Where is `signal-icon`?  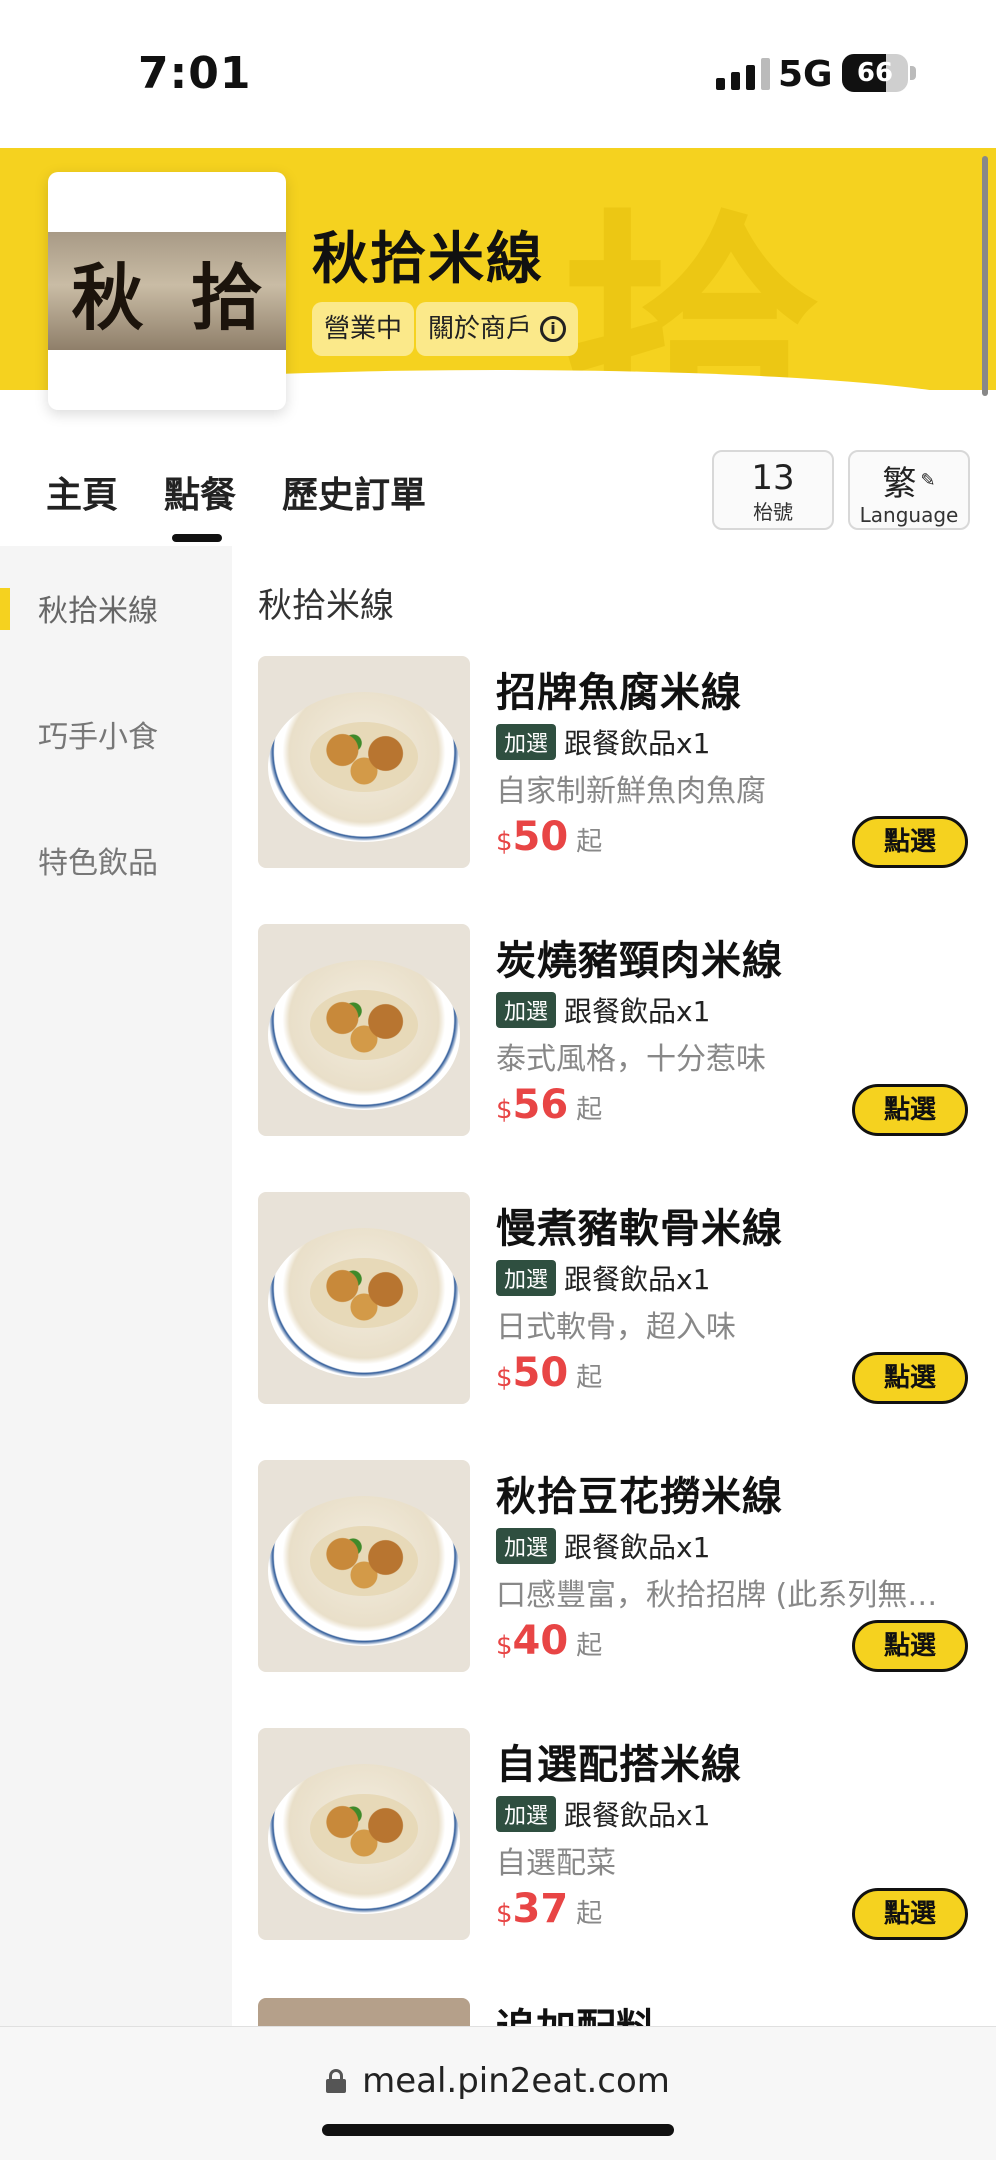
signal-icon is located at coordinates (743, 74).